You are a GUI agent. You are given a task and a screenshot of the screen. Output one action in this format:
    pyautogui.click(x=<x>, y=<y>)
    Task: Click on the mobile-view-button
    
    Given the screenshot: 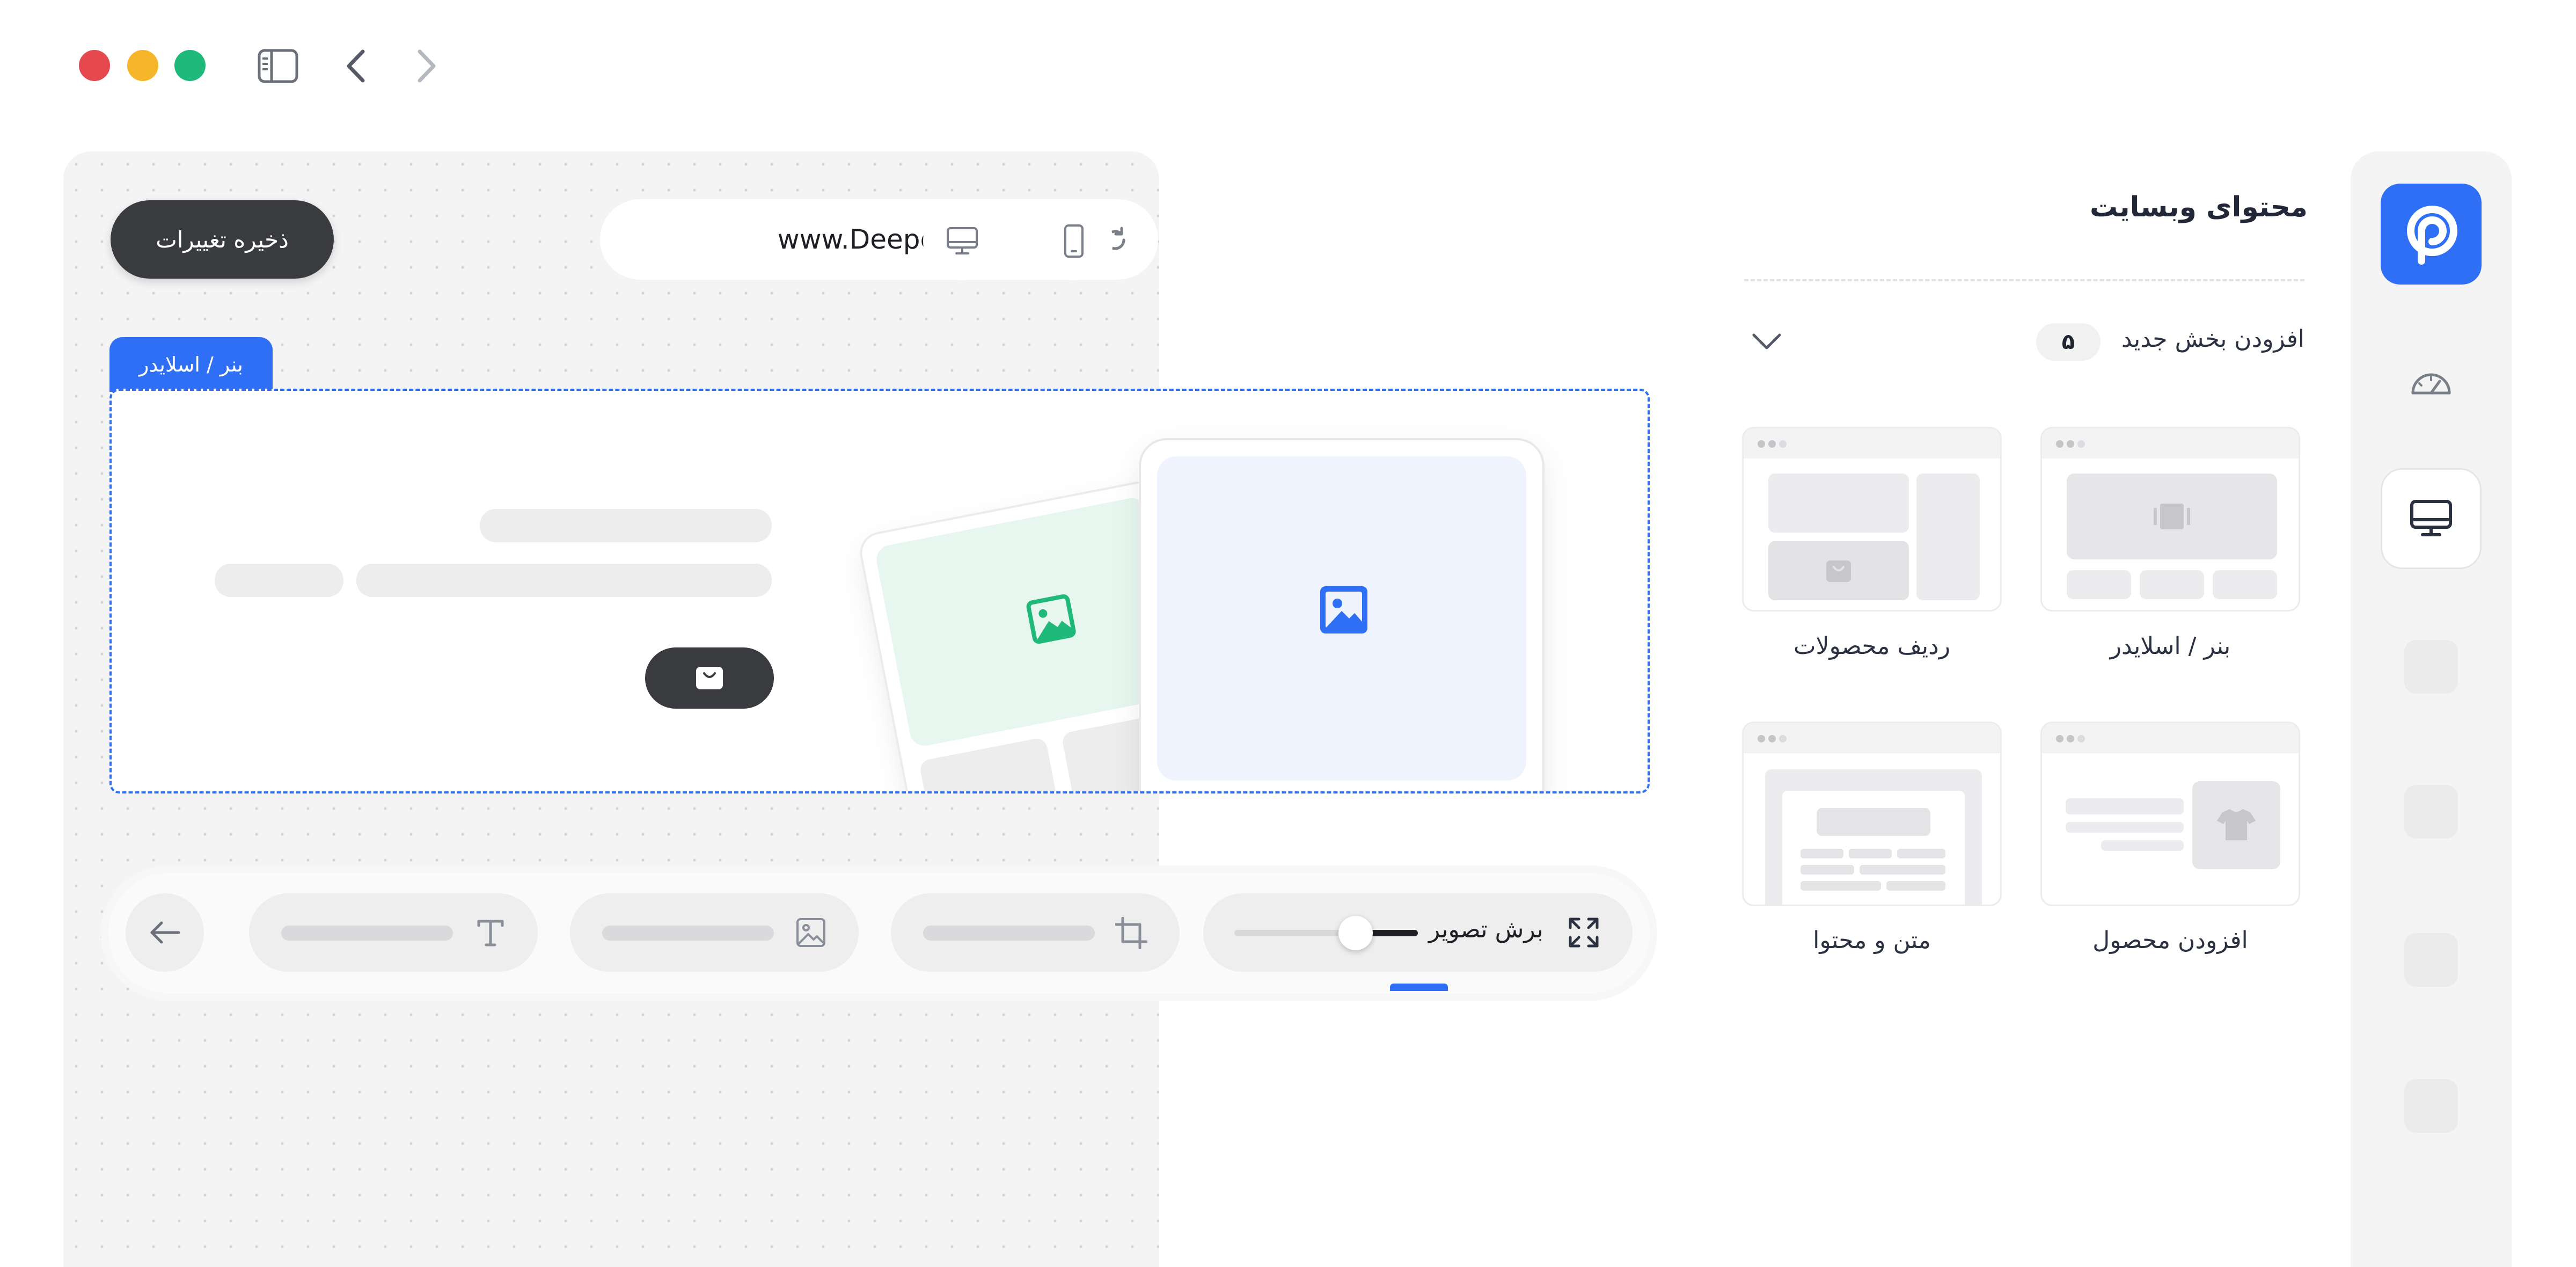 What is the action you would take?
    pyautogui.click(x=1074, y=241)
    